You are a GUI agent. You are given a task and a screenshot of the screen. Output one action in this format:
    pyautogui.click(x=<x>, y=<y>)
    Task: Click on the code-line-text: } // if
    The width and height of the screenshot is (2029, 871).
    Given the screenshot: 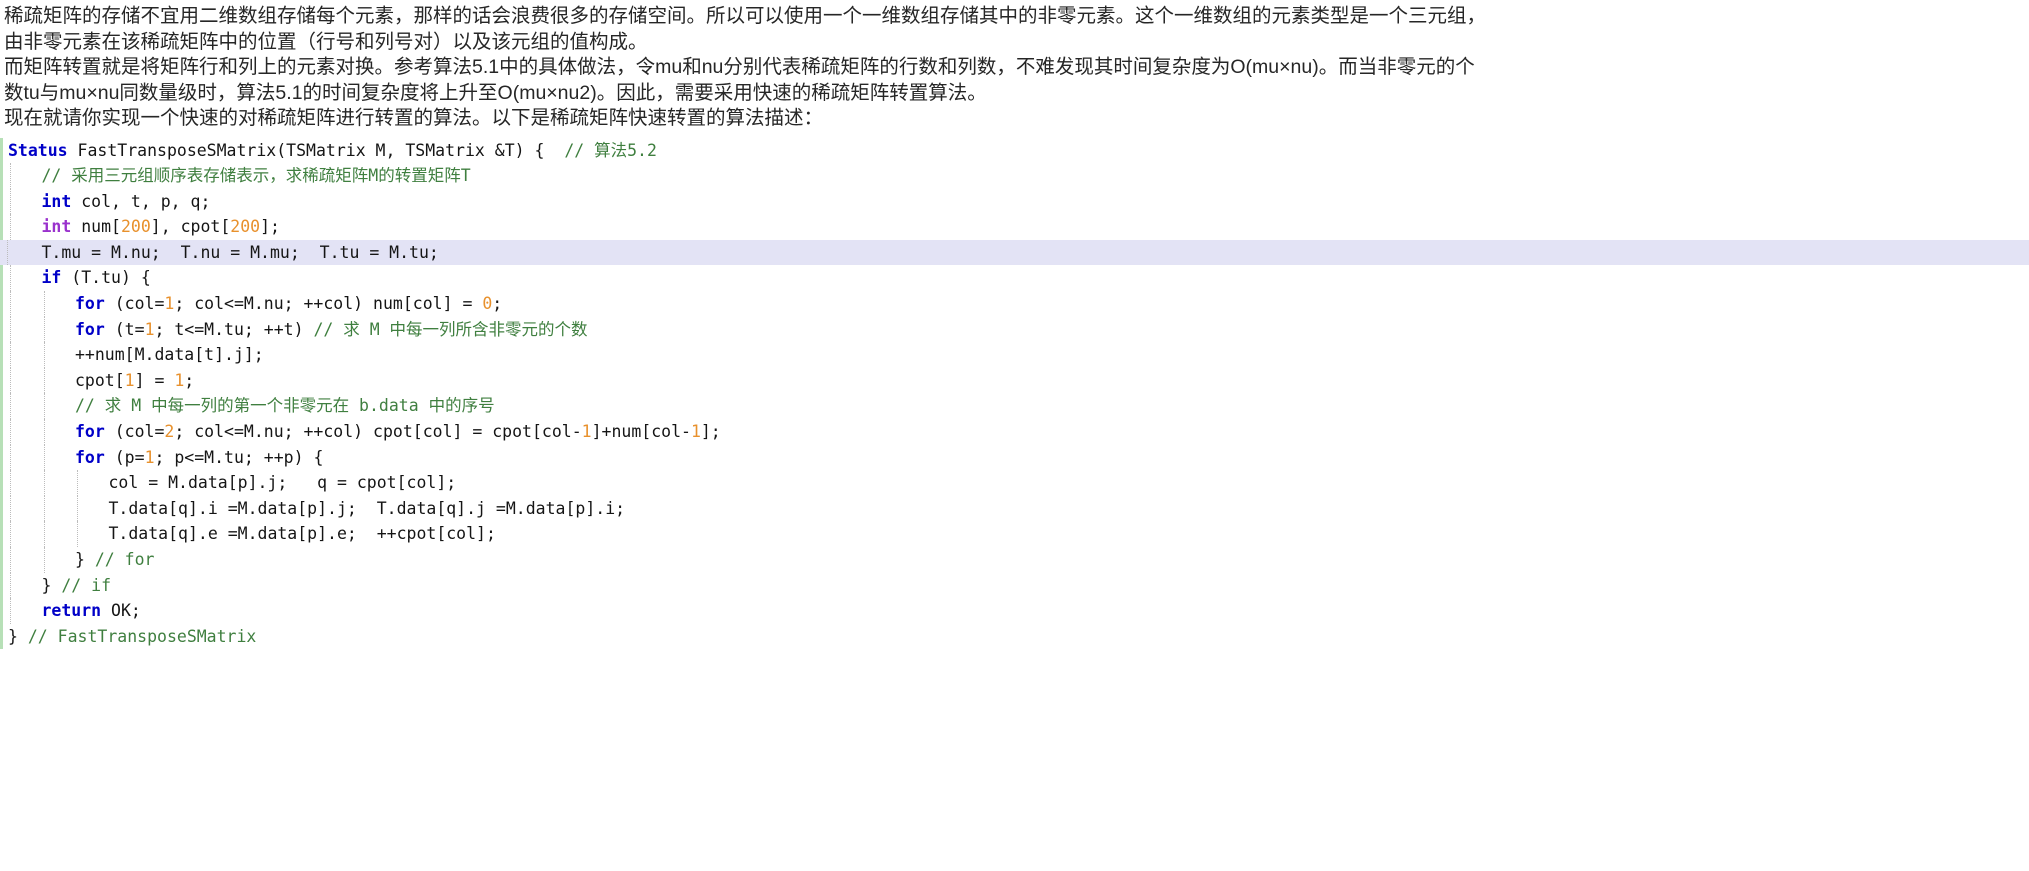 What is the action you would take?
    pyautogui.click(x=77, y=585)
    